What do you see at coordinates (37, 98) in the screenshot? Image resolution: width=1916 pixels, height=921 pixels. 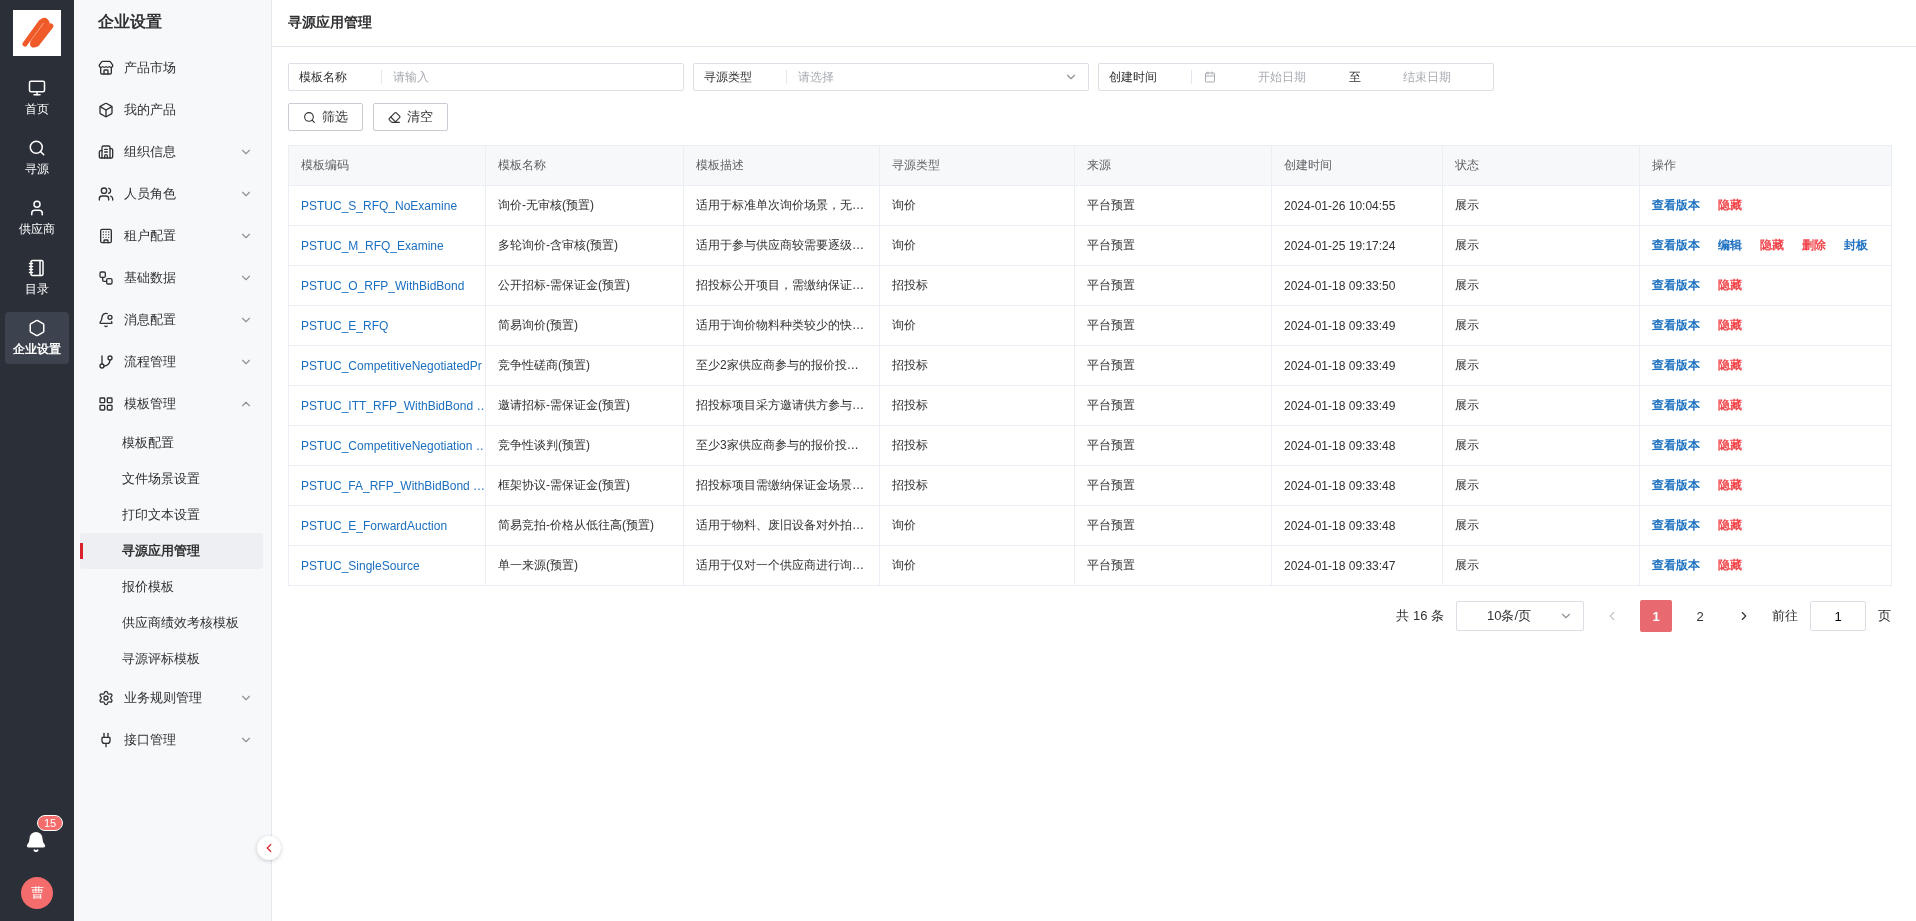 I see `rail-item: 首页` at bounding box center [37, 98].